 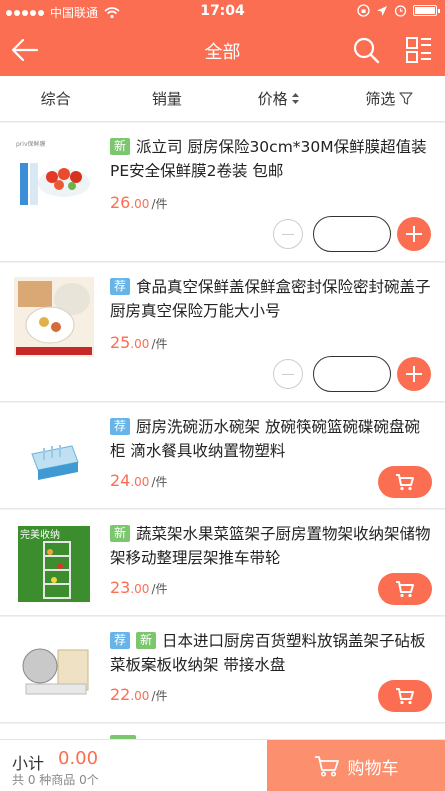 What do you see at coordinates (373, 768) in the screenshot?
I see `cart-button-label: 购物车` at bounding box center [373, 768].